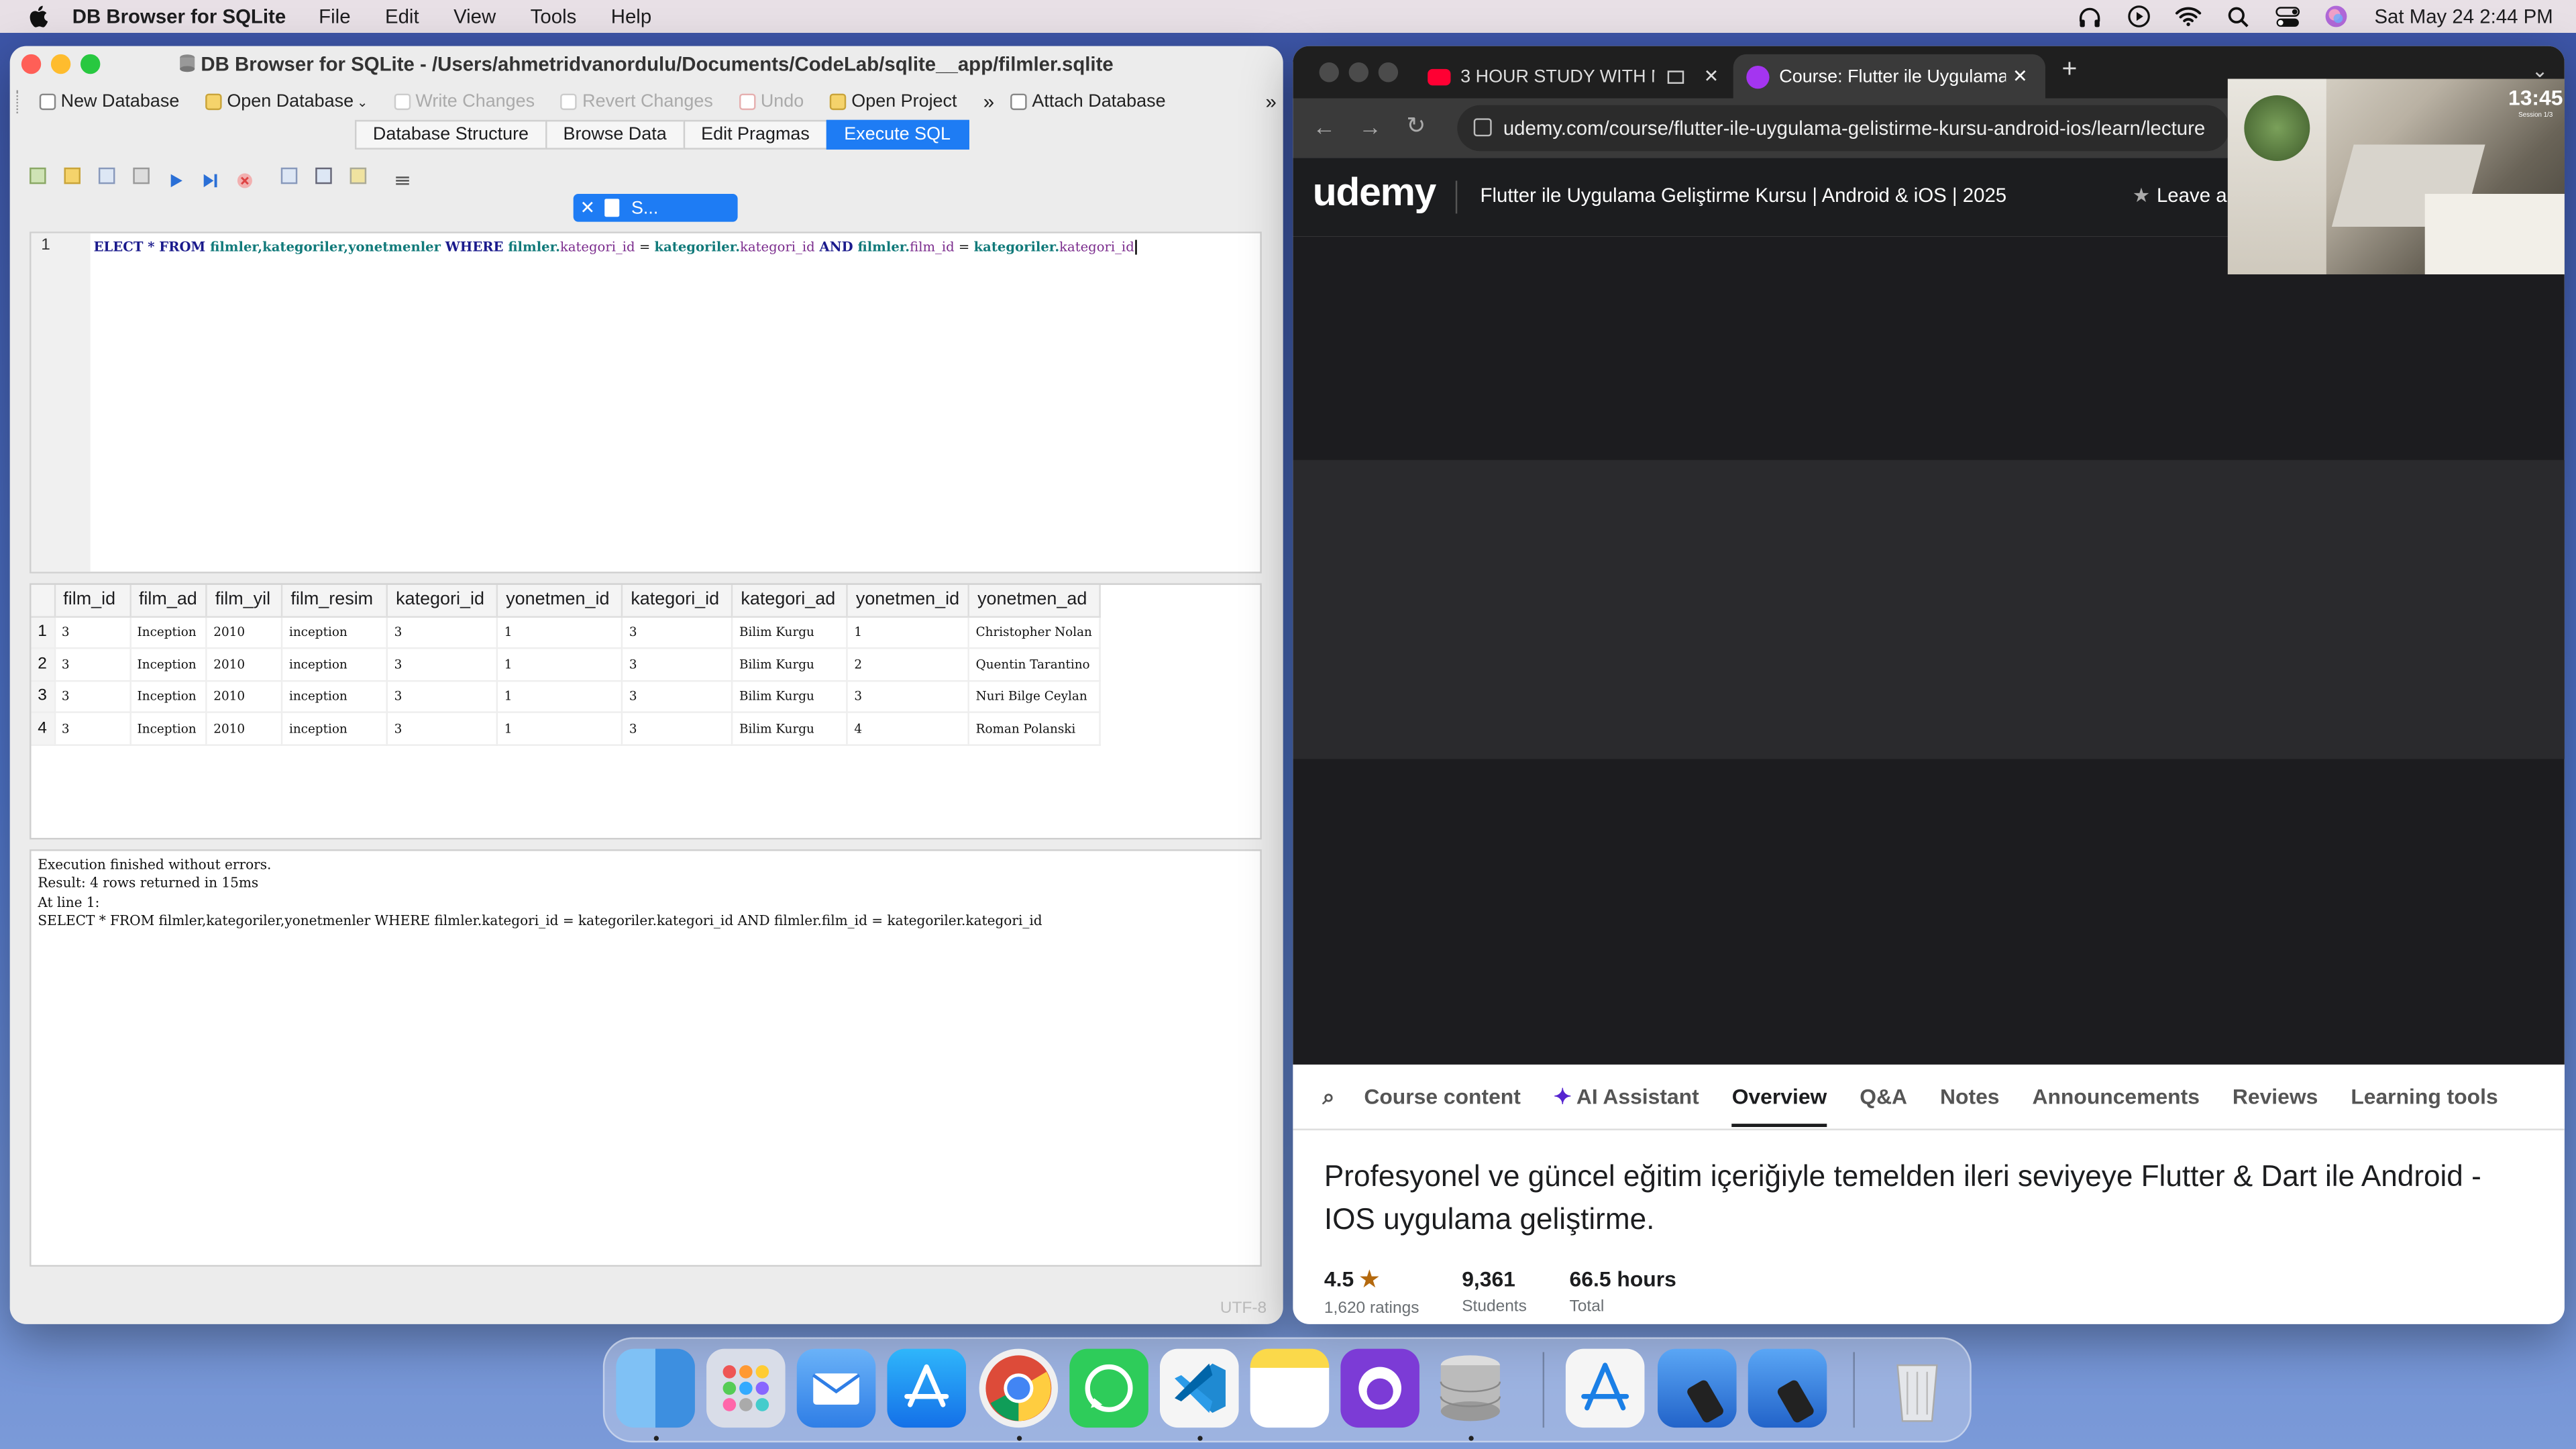 The width and height of the screenshot is (2576, 1449). I want to click on table-cell: Nuri Bilge Ceylan, so click(1034, 696).